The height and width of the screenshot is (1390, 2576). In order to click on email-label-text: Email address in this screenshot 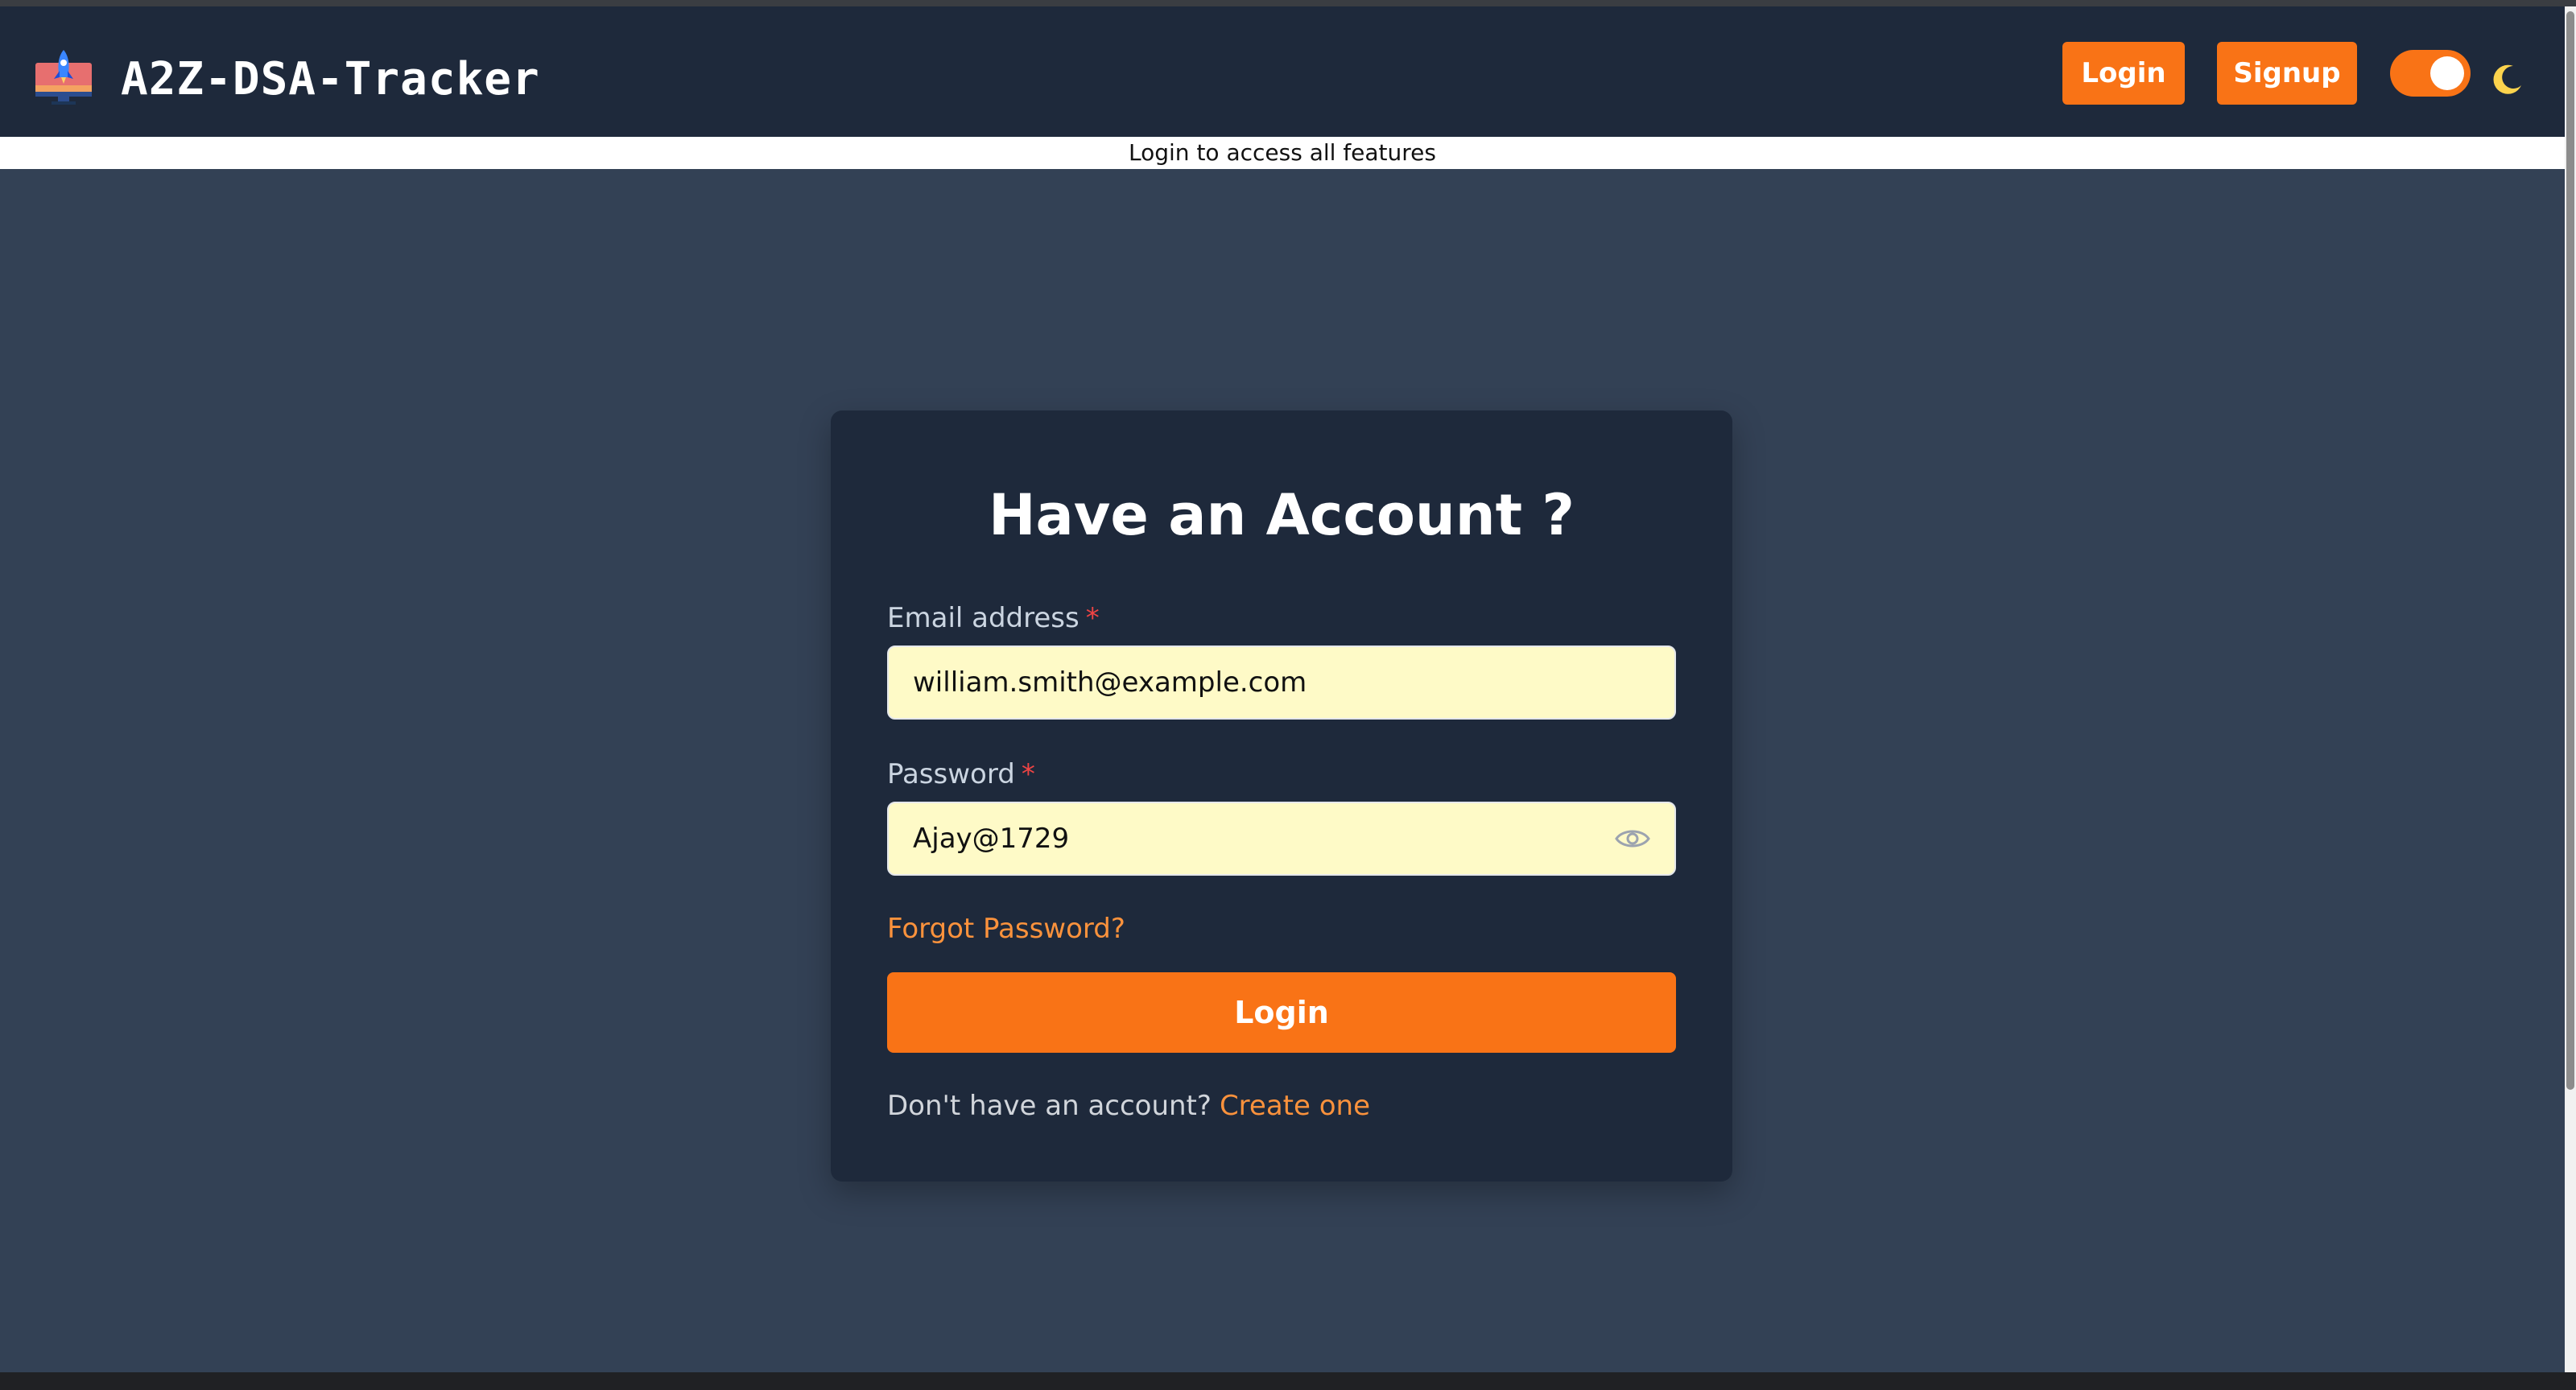, I will do `click(983, 618)`.